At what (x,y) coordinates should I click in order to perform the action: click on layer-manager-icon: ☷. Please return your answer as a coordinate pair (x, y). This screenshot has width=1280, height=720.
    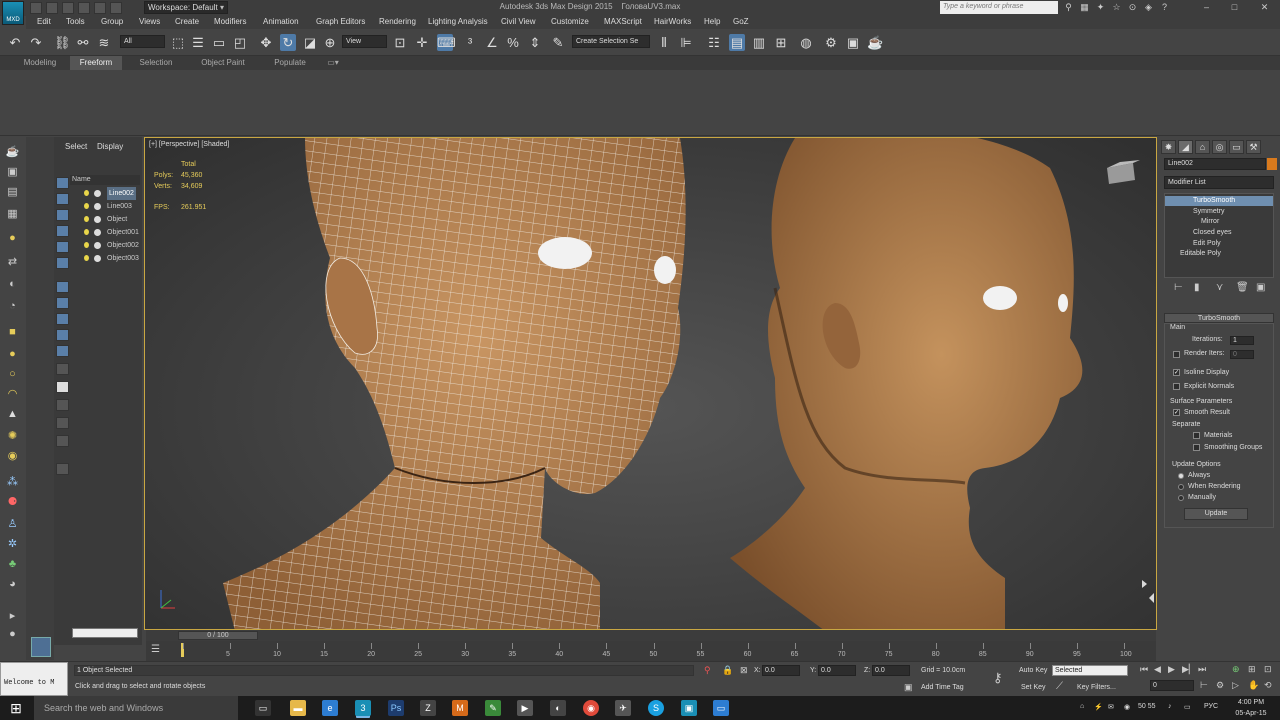
    Looking at the image, I should click on (714, 42).